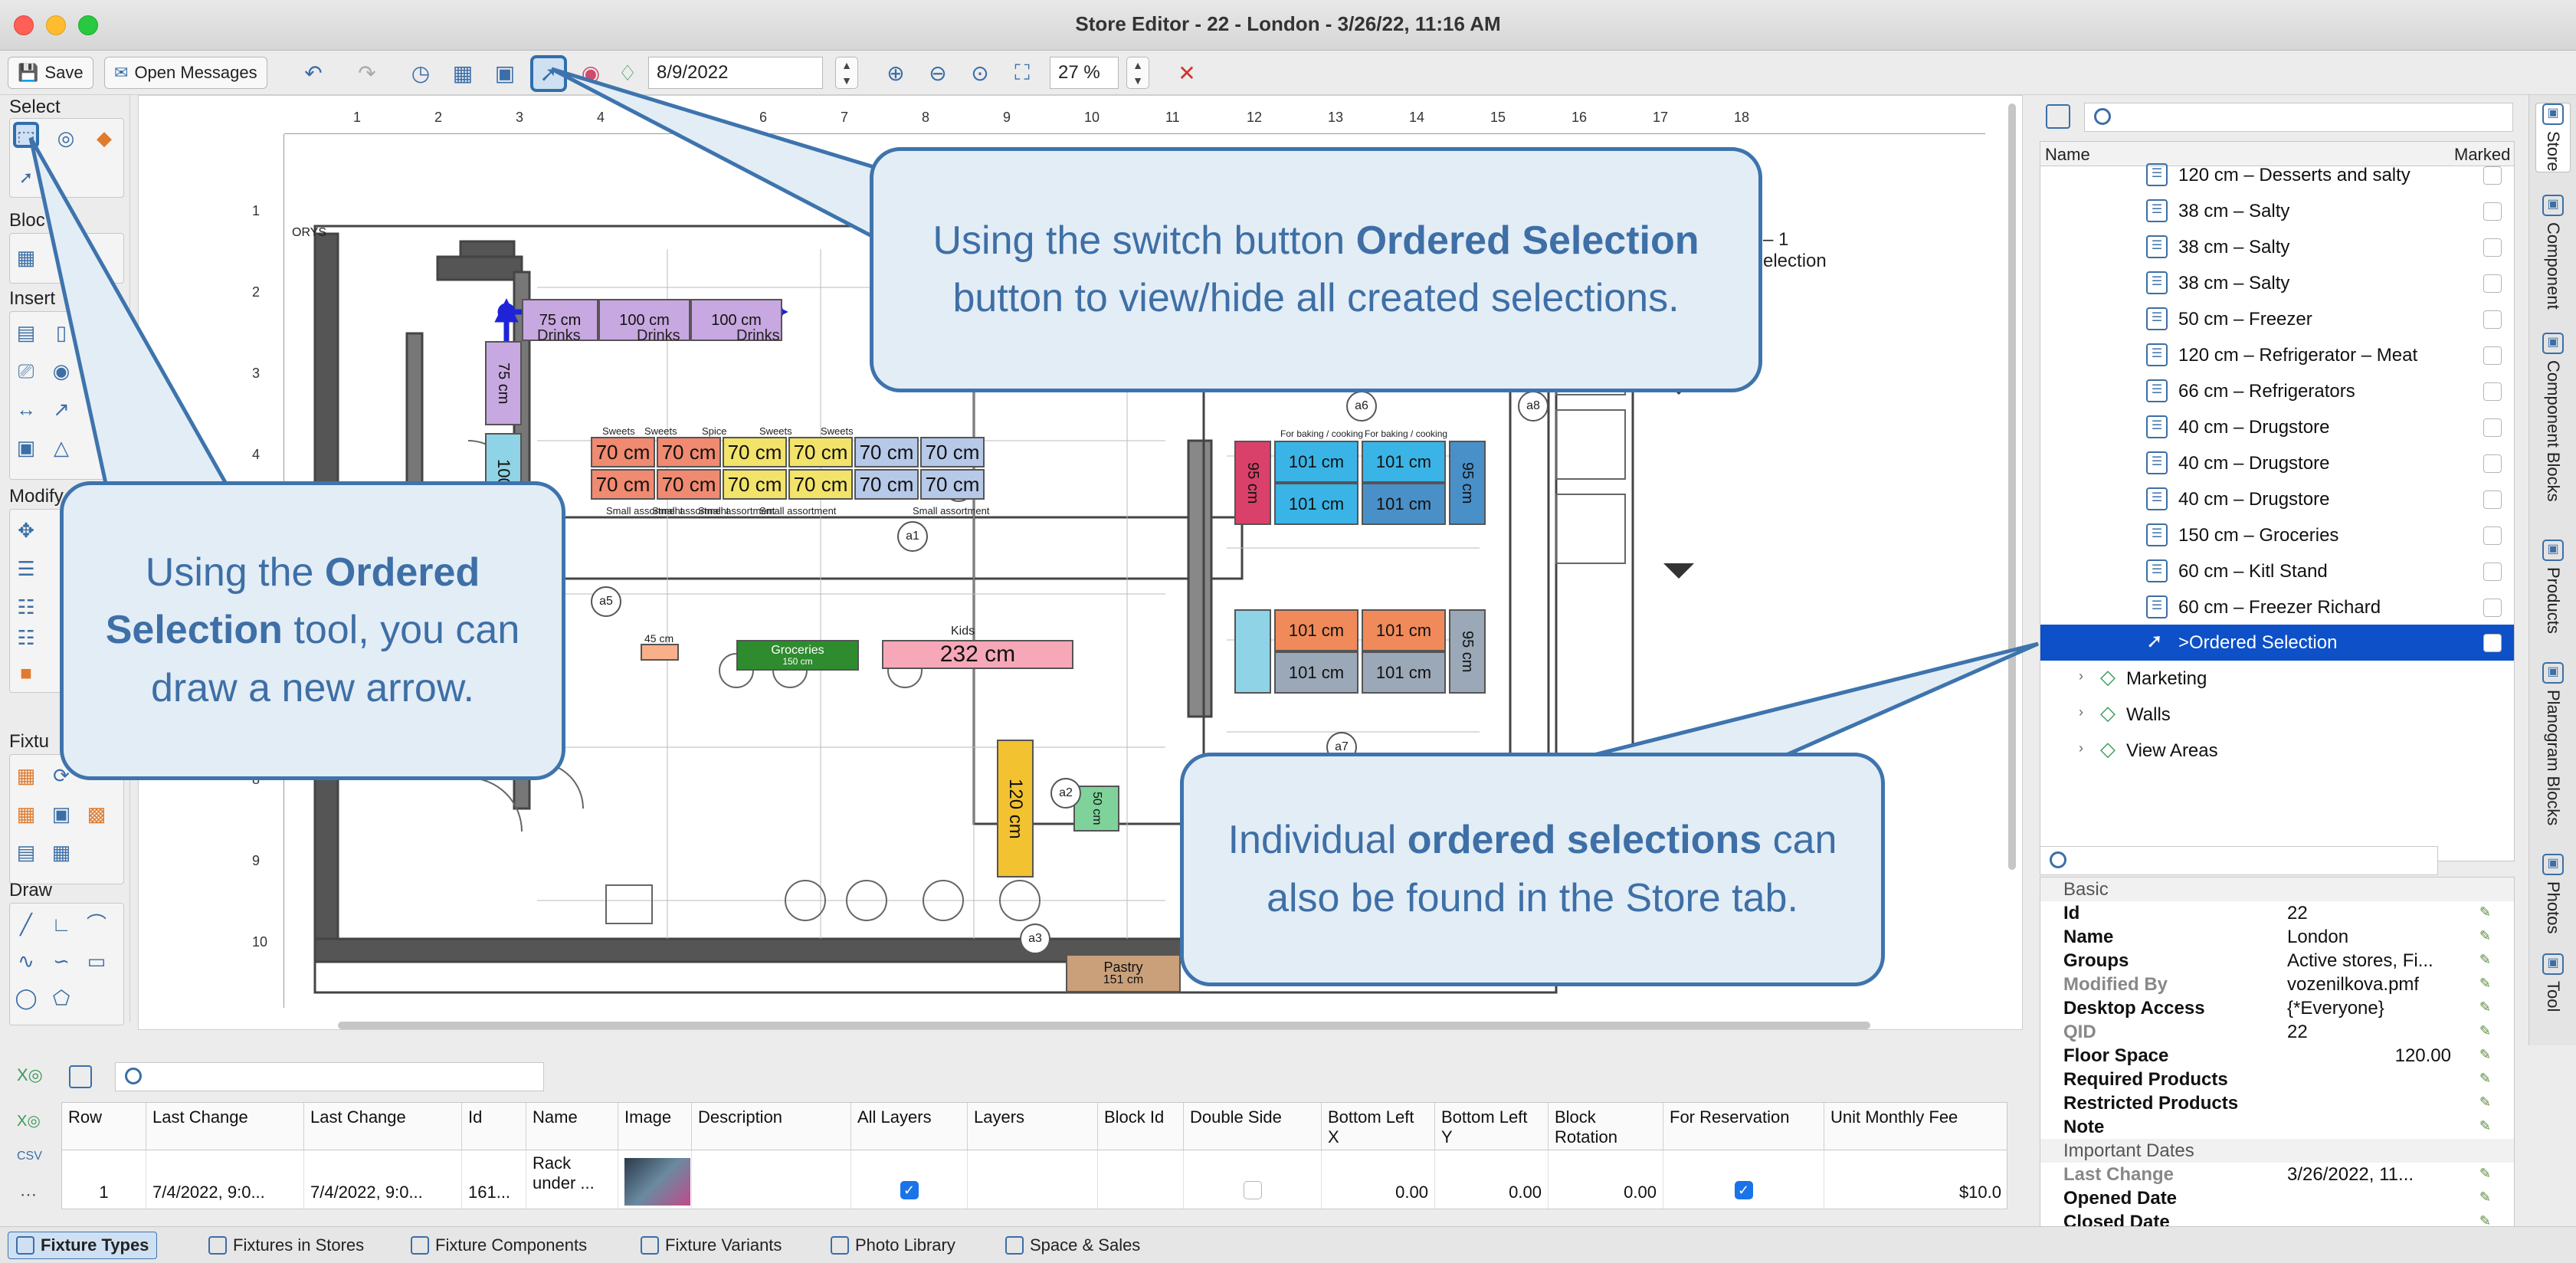 The height and width of the screenshot is (1263, 2576). What do you see at coordinates (2553, 252) in the screenshot?
I see `side-tab-component: ▣ Component` at bounding box center [2553, 252].